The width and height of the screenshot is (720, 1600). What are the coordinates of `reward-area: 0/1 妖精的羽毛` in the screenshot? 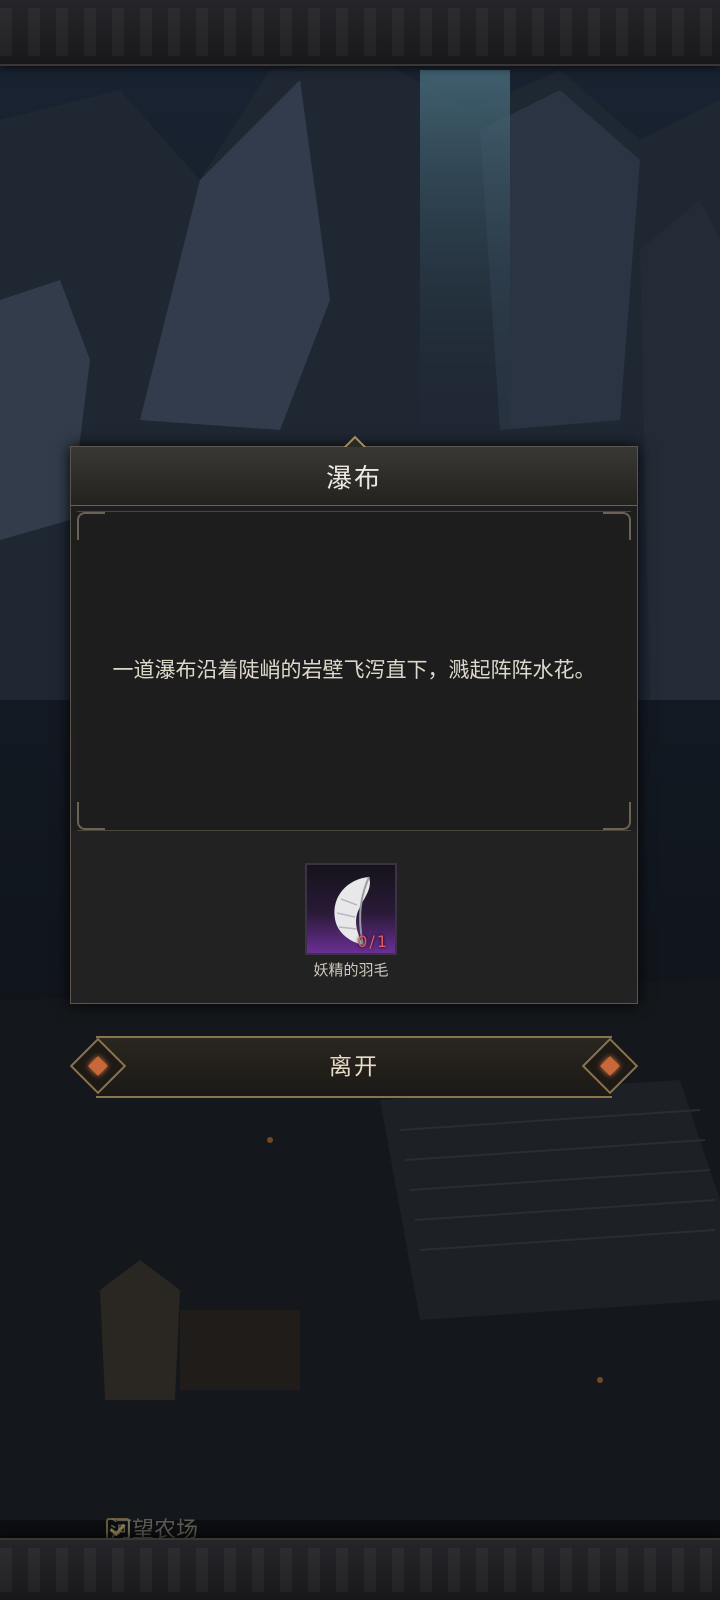 It's located at (354, 917).